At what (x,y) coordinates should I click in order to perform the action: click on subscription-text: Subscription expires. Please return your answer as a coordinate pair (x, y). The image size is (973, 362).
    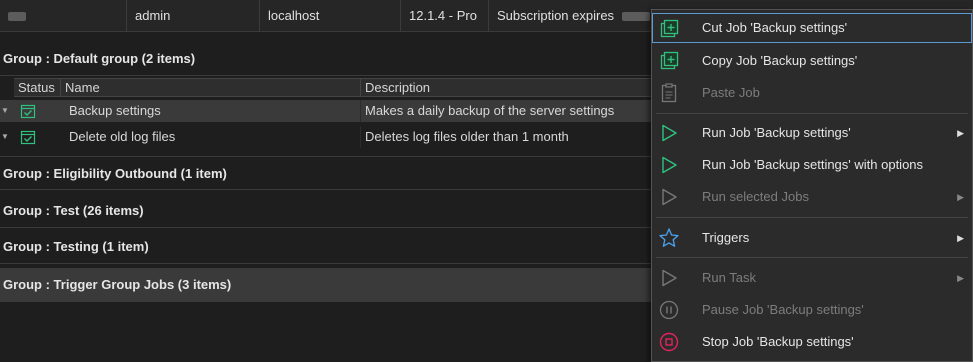
    Looking at the image, I should click on (556, 15).